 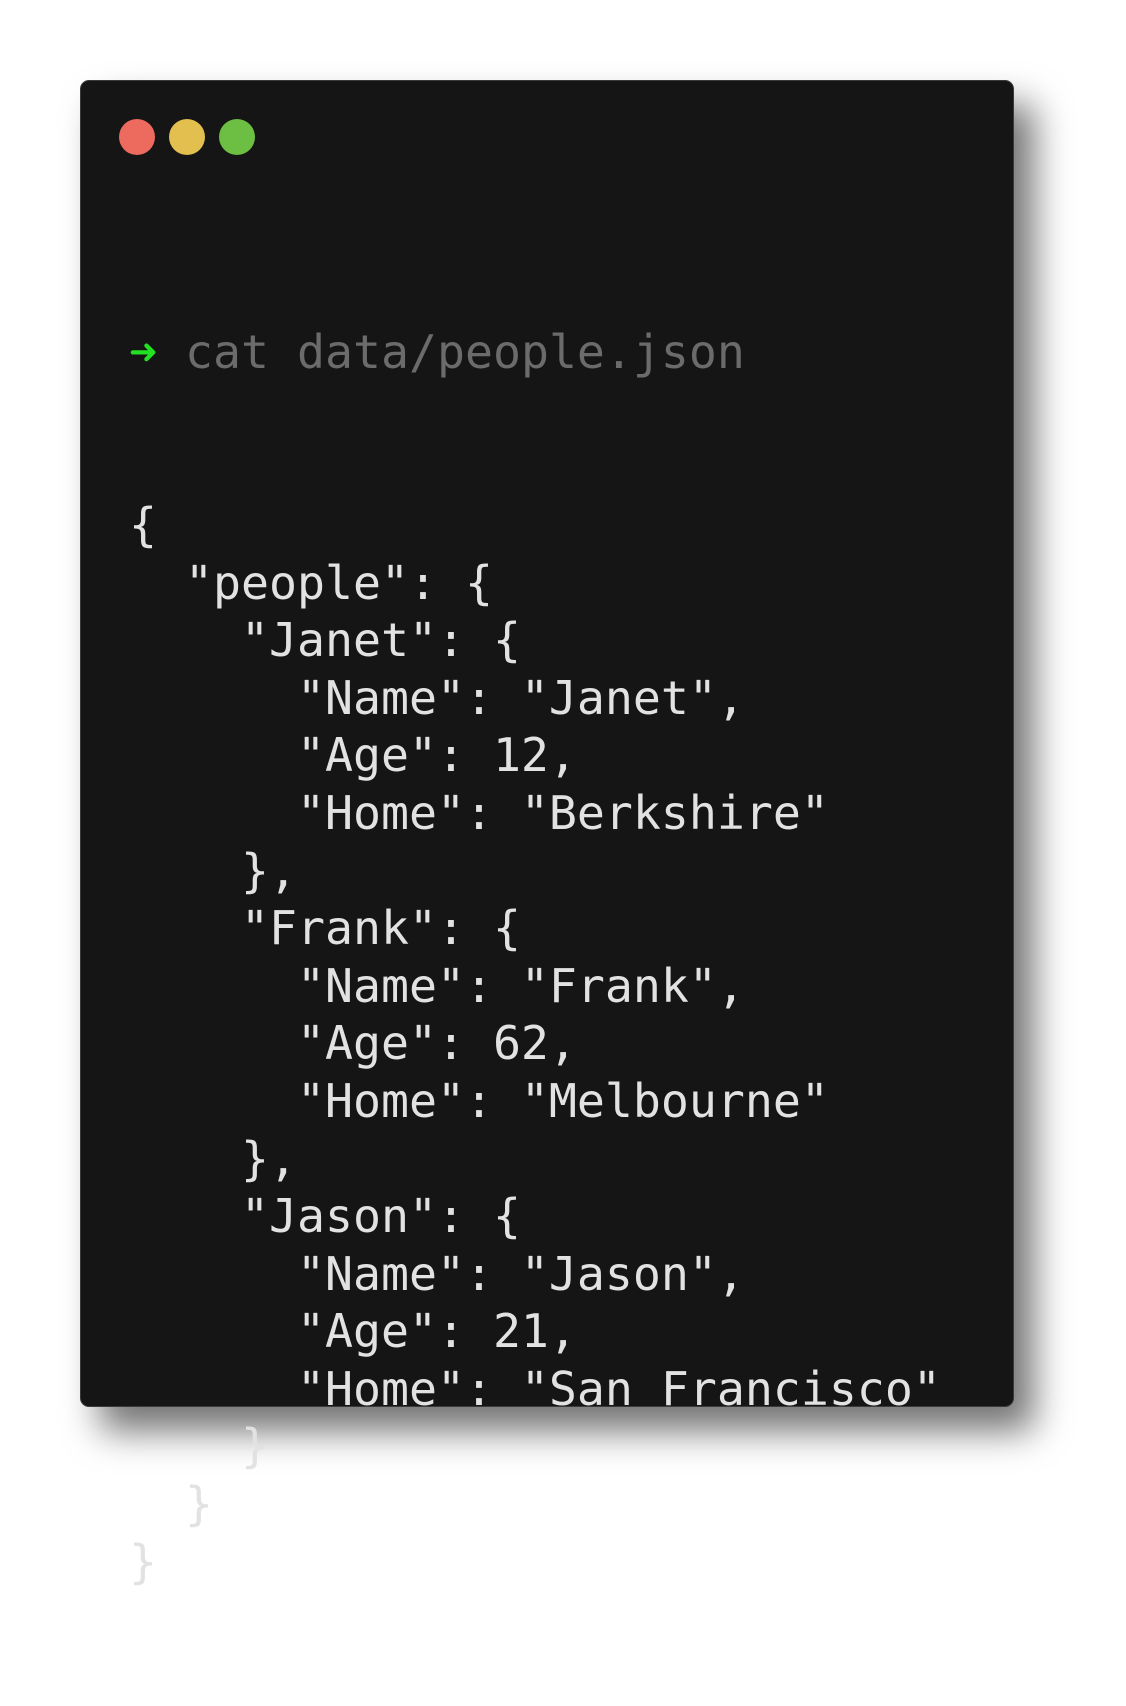 What do you see at coordinates (479, 812) in the screenshot?
I see `output-line: "Home": "Berkshire"` at bounding box center [479, 812].